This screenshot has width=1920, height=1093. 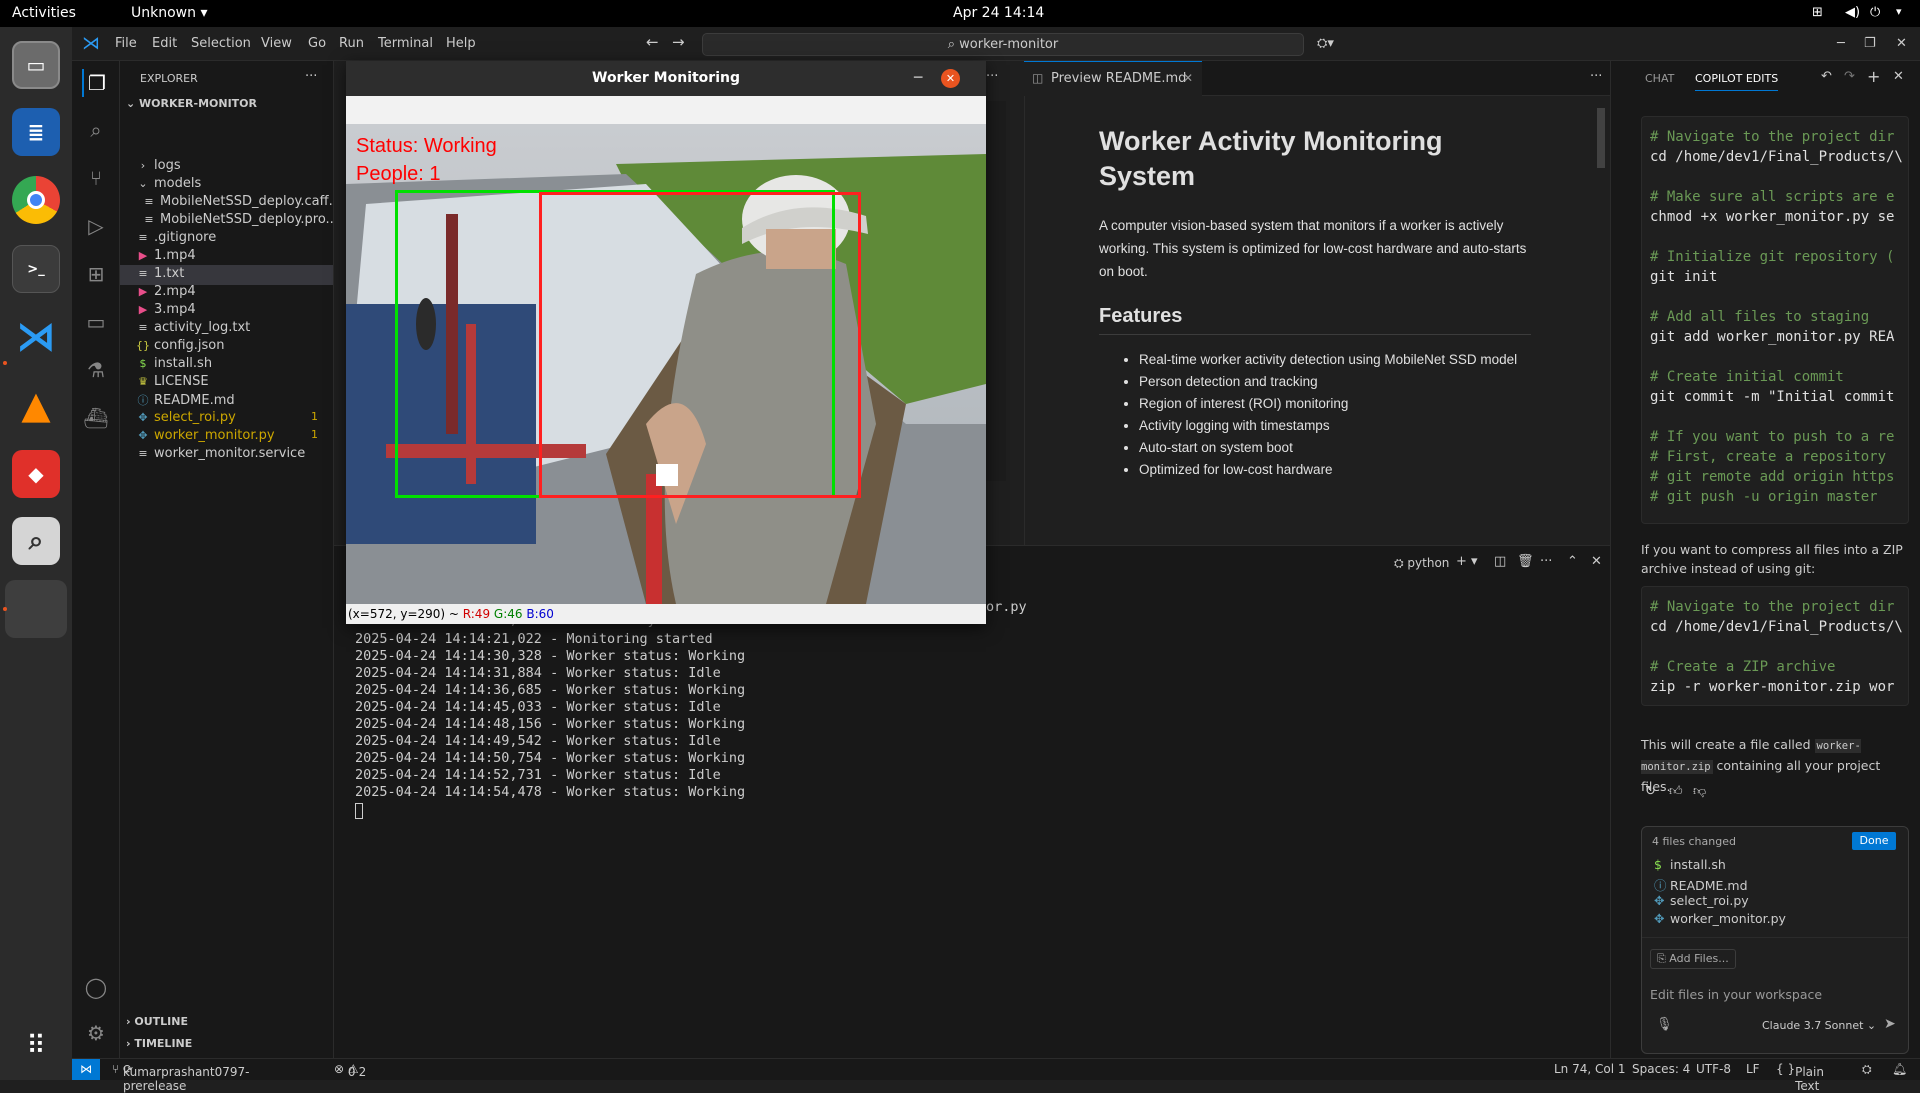 I want to click on file-item: $ install.sh, so click(x=174, y=363).